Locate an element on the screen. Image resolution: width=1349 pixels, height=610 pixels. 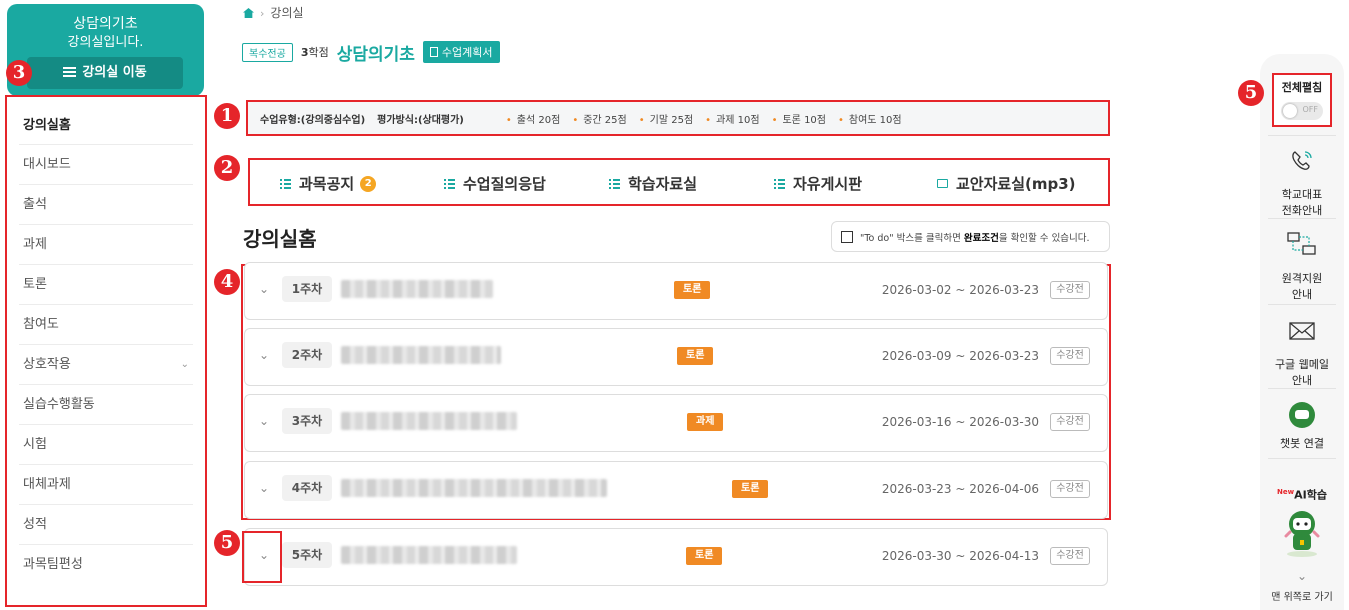
notice-count-badge: 2 is located at coordinates (368, 183).